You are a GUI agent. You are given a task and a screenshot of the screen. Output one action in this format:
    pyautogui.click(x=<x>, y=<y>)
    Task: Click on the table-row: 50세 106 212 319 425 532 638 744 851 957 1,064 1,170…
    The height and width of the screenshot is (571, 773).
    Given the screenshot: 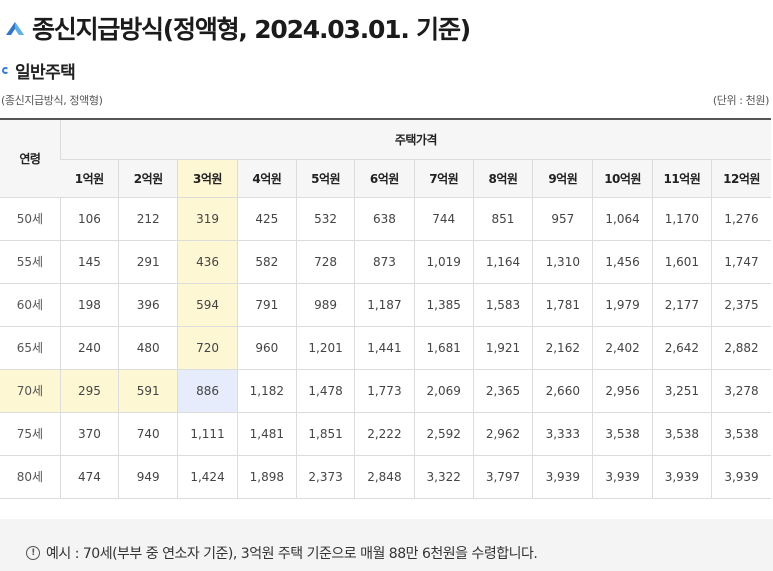 What is the action you would take?
    pyautogui.click(x=385, y=219)
    